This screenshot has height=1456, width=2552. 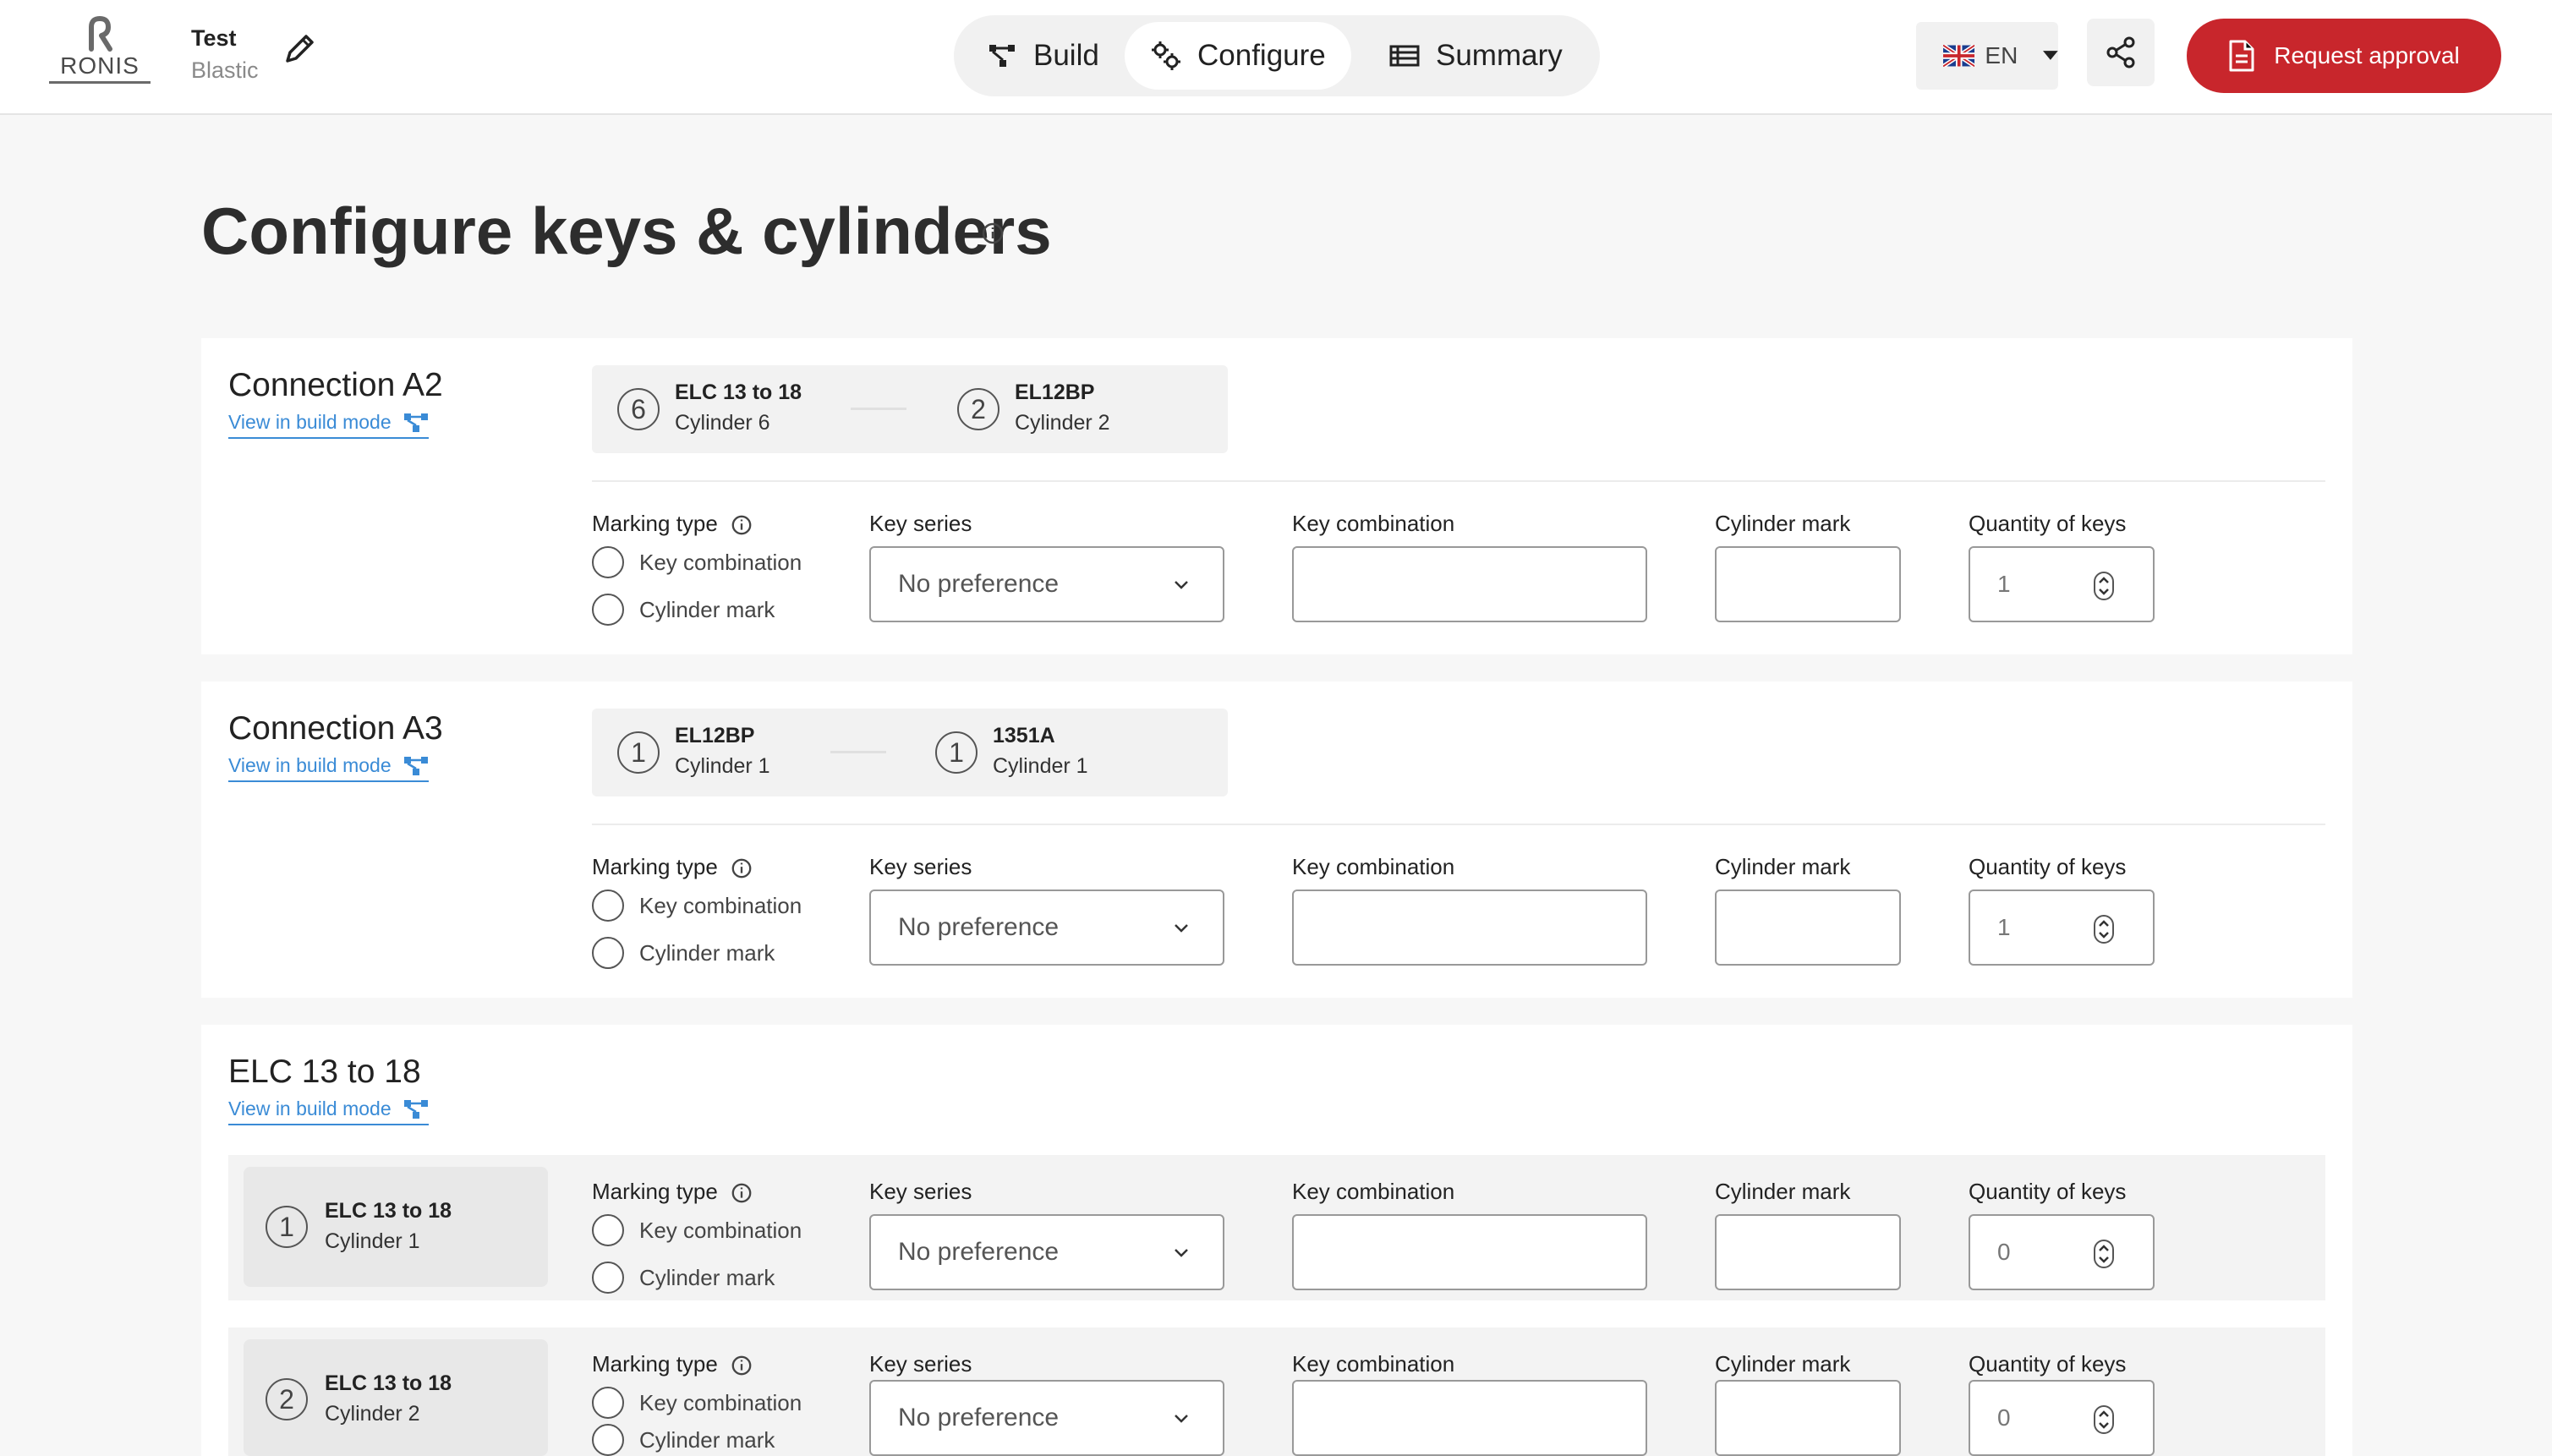 What do you see at coordinates (287, 1399) in the screenshot?
I see `cylinder-number: 2` at bounding box center [287, 1399].